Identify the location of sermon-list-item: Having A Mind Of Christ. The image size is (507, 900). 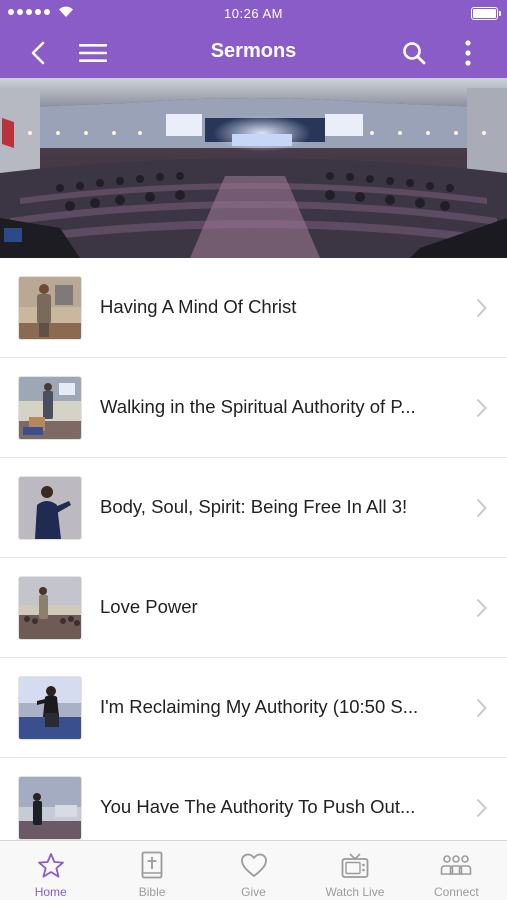
(253, 308).